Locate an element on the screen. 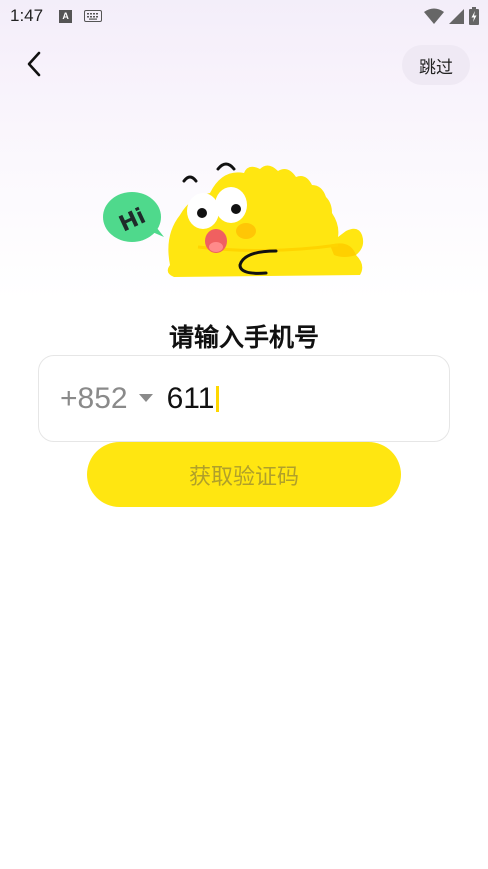  status-time: 1:47 is located at coordinates (27, 15).